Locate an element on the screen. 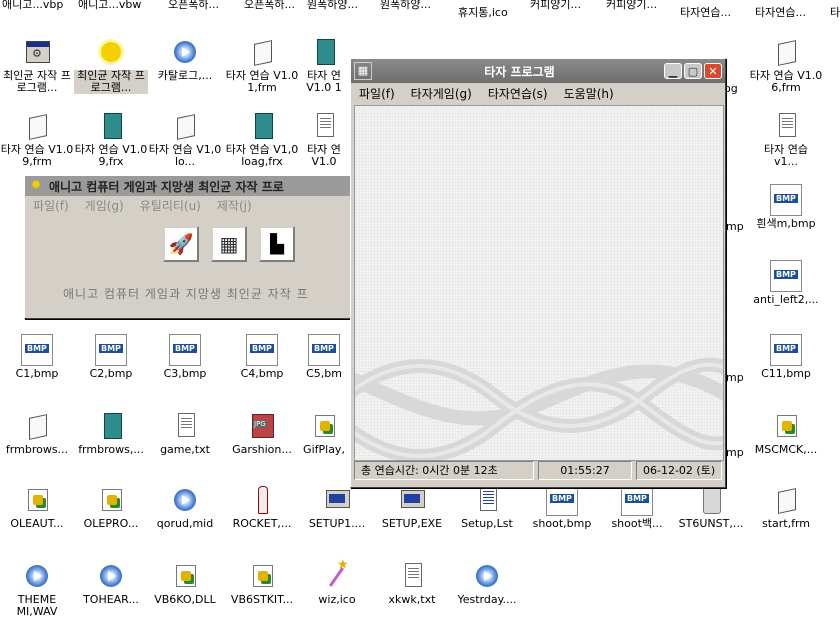  bmp-file-icon: BMP is located at coordinates (637, 500).